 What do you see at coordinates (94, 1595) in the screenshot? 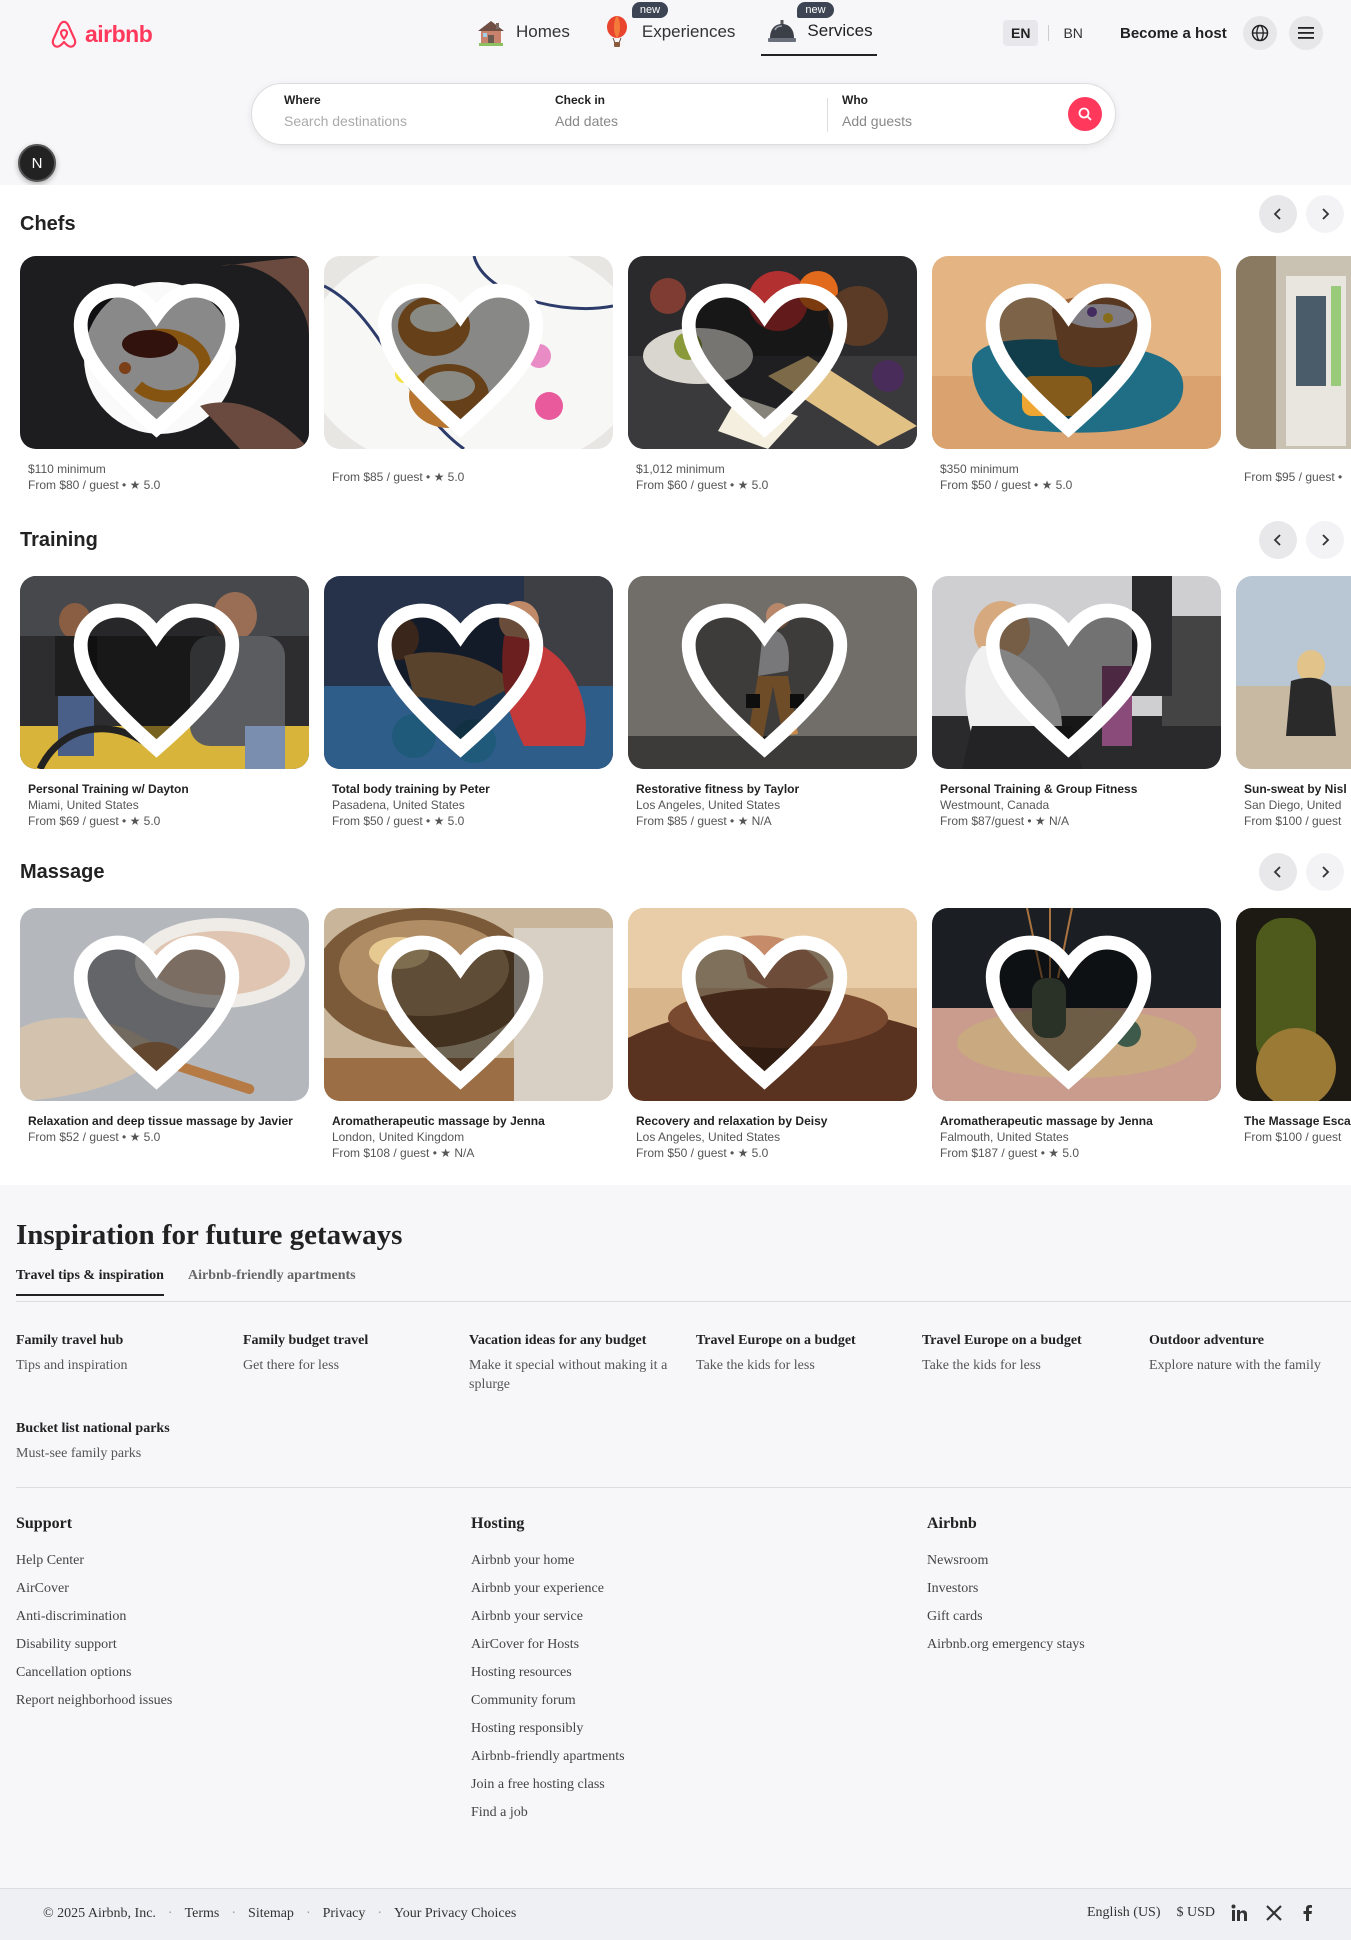
I see `footer-link: AirCover` at bounding box center [94, 1595].